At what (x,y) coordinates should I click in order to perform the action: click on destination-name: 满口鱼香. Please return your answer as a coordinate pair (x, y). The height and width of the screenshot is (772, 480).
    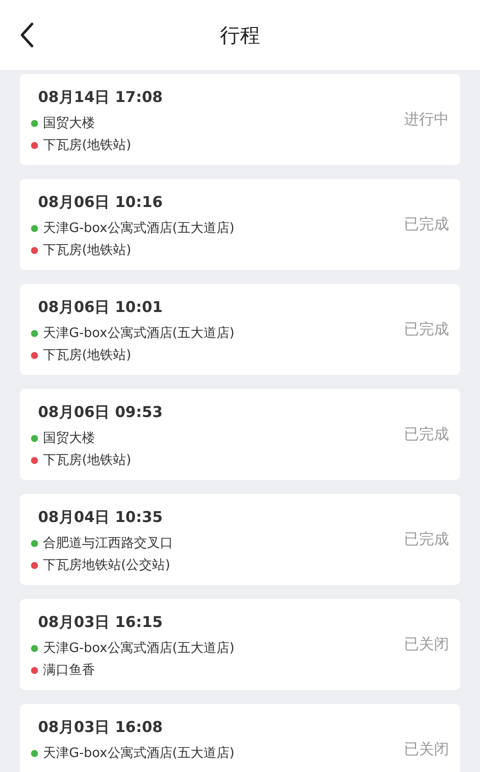
    Looking at the image, I should click on (69, 670).